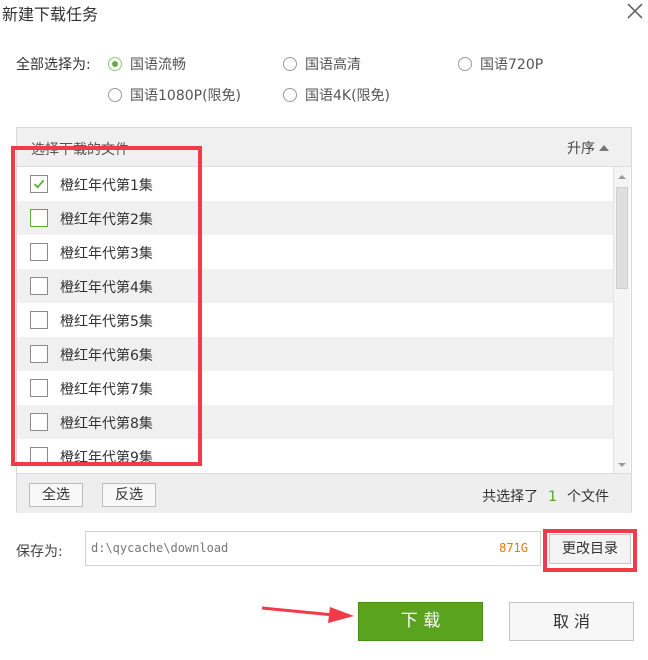 This screenshot has width=648, height=660. I want to click on select-all-button: 全选, so click(56, 495).